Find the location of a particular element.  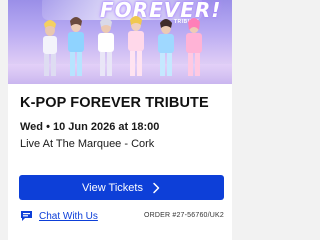

order-number: ORDER #27-56760/UK2 is located at coordinates (183, 215).